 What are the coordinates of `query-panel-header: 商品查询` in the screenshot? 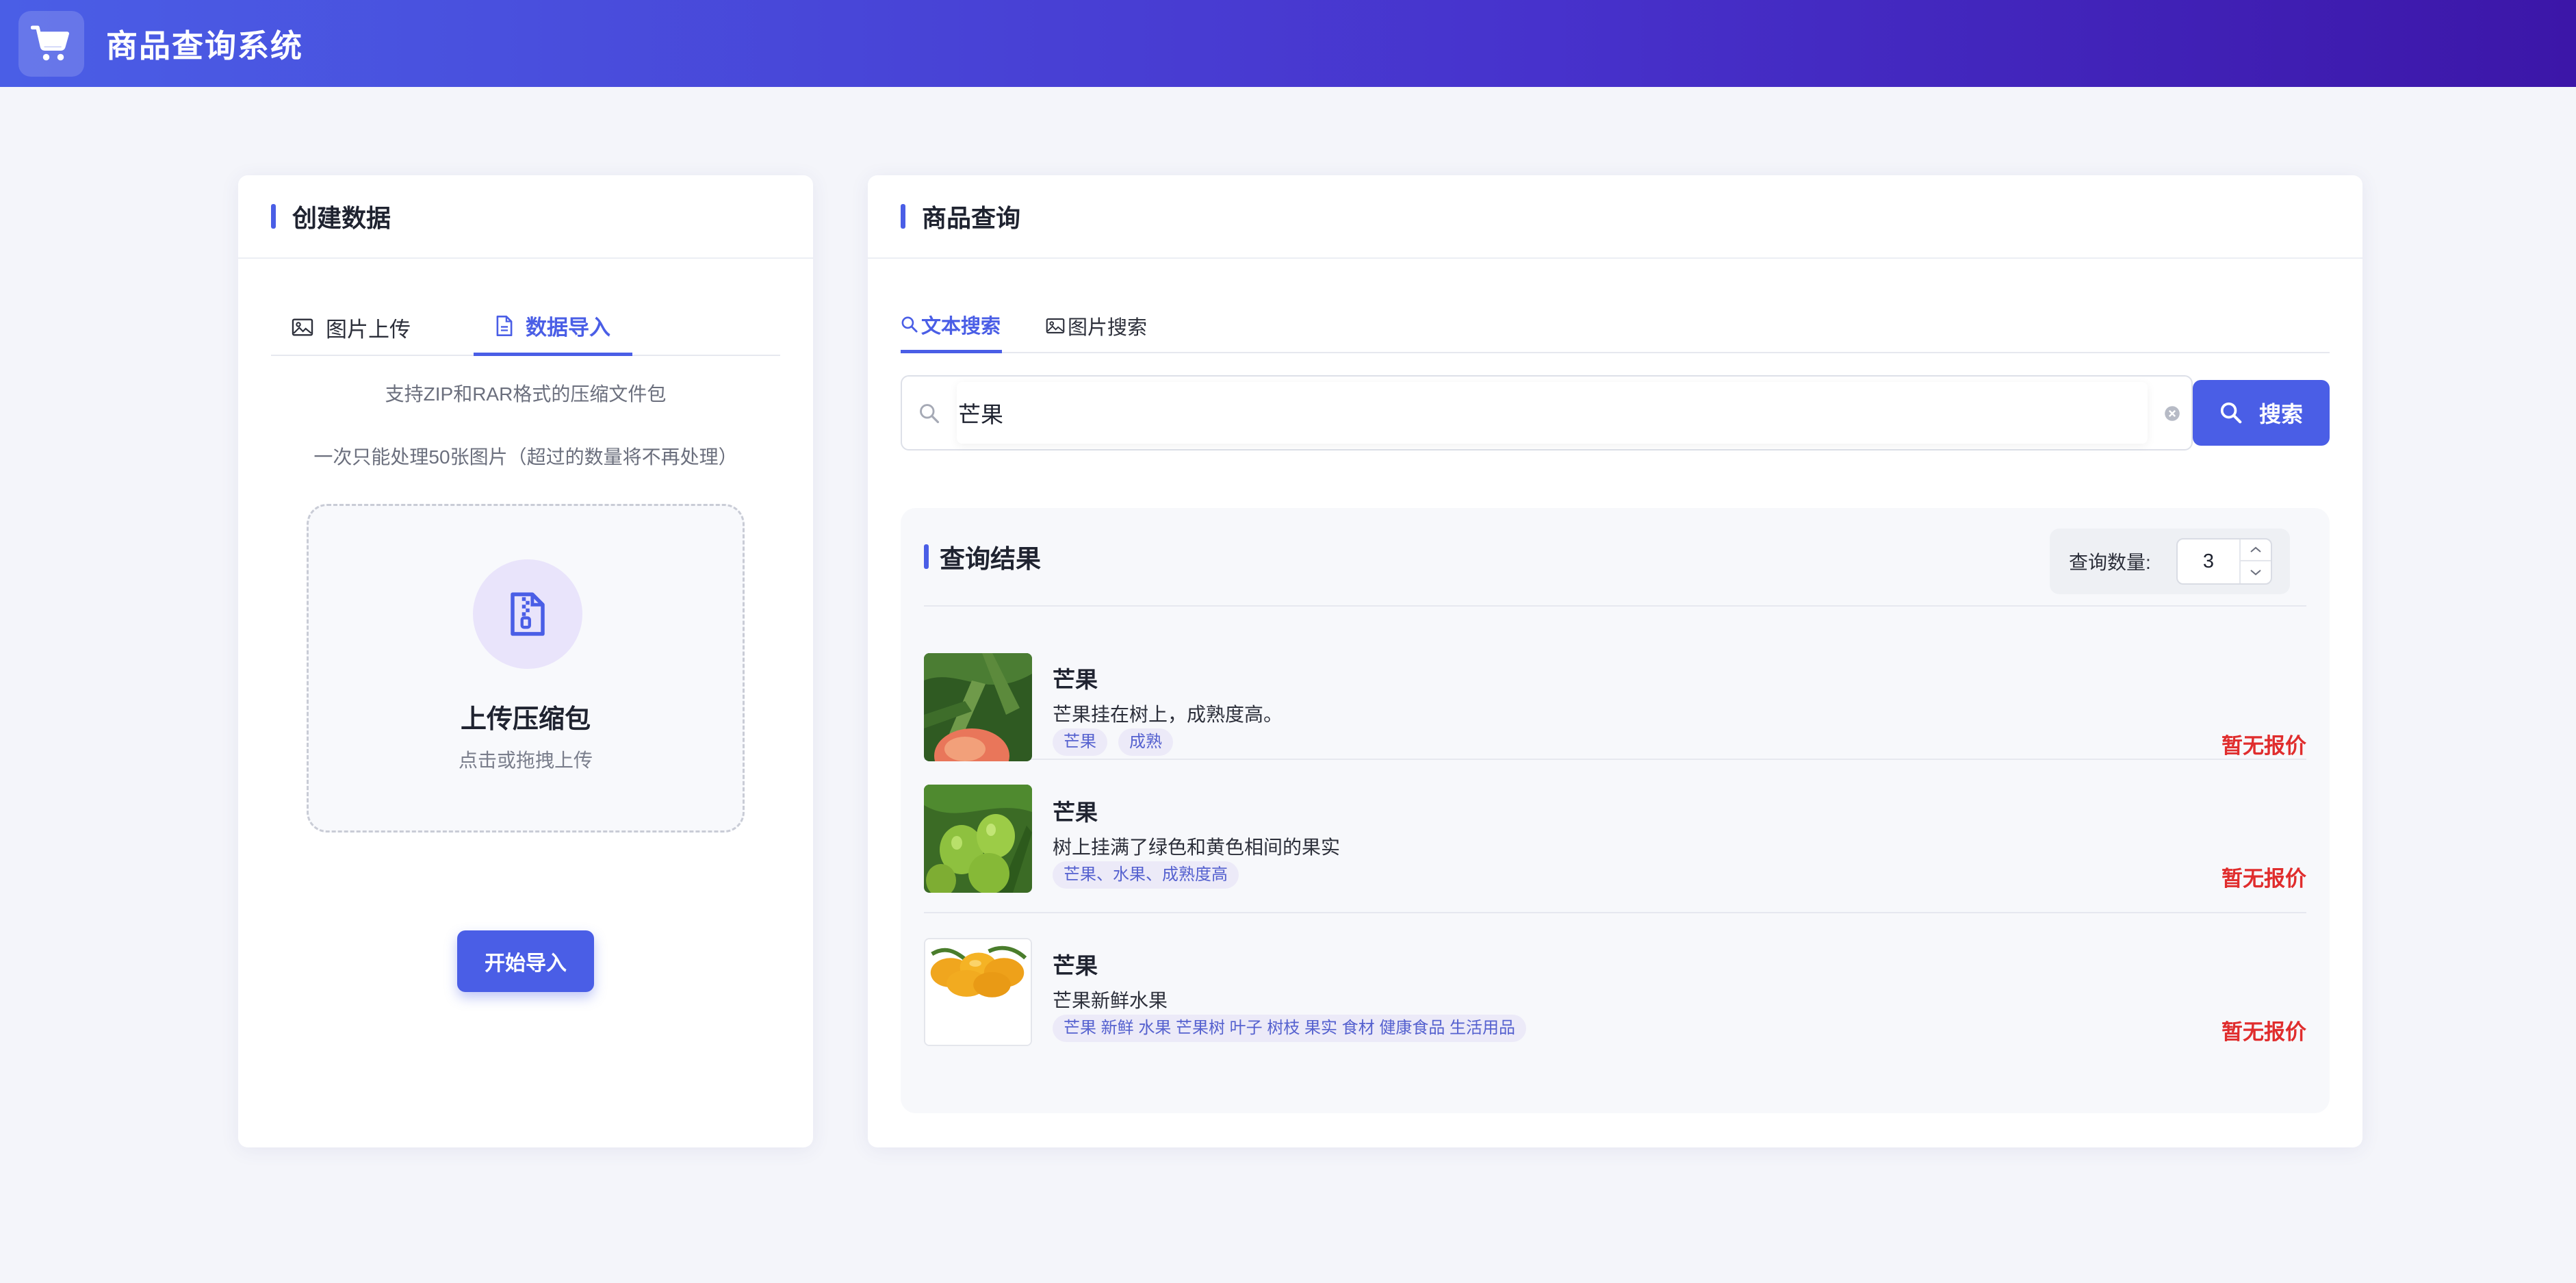 It's located at (1615, 217).